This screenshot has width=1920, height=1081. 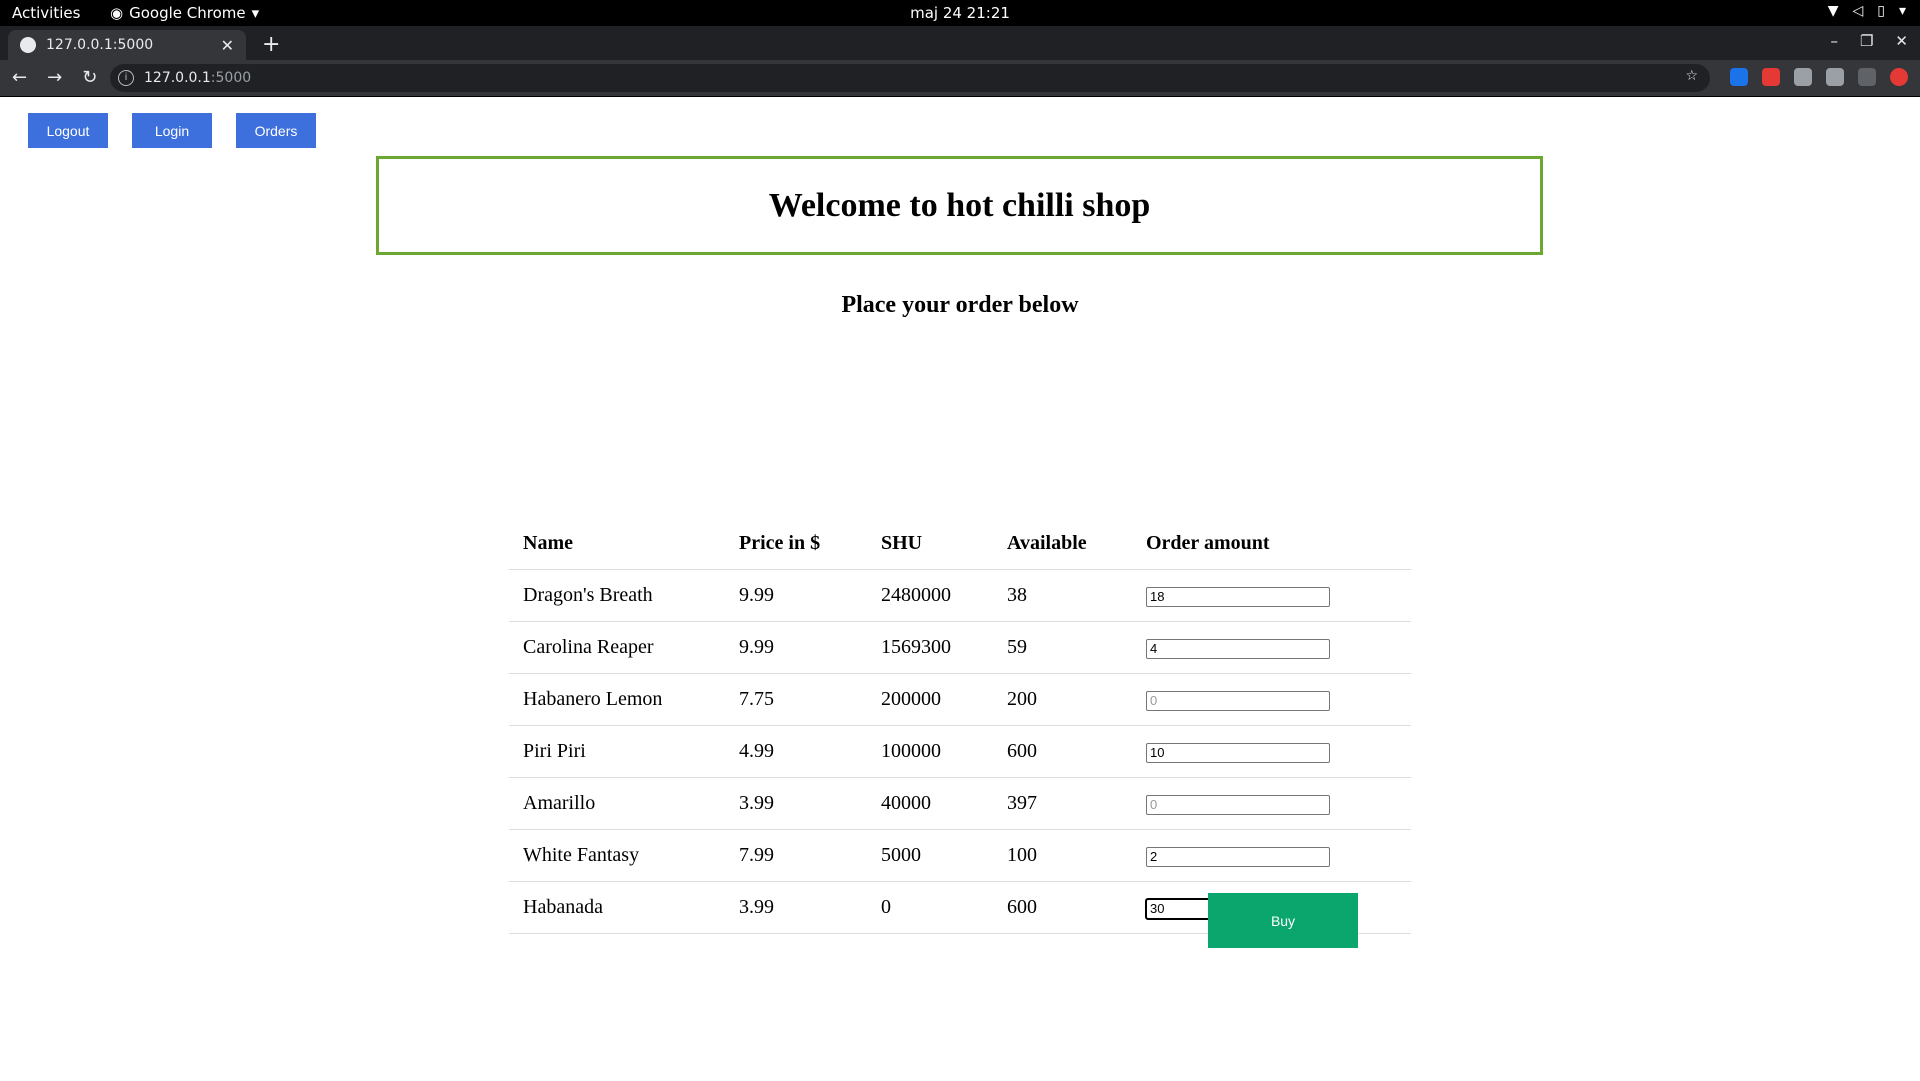 I want to click on info-icon: i, so click(x=126, y=78).